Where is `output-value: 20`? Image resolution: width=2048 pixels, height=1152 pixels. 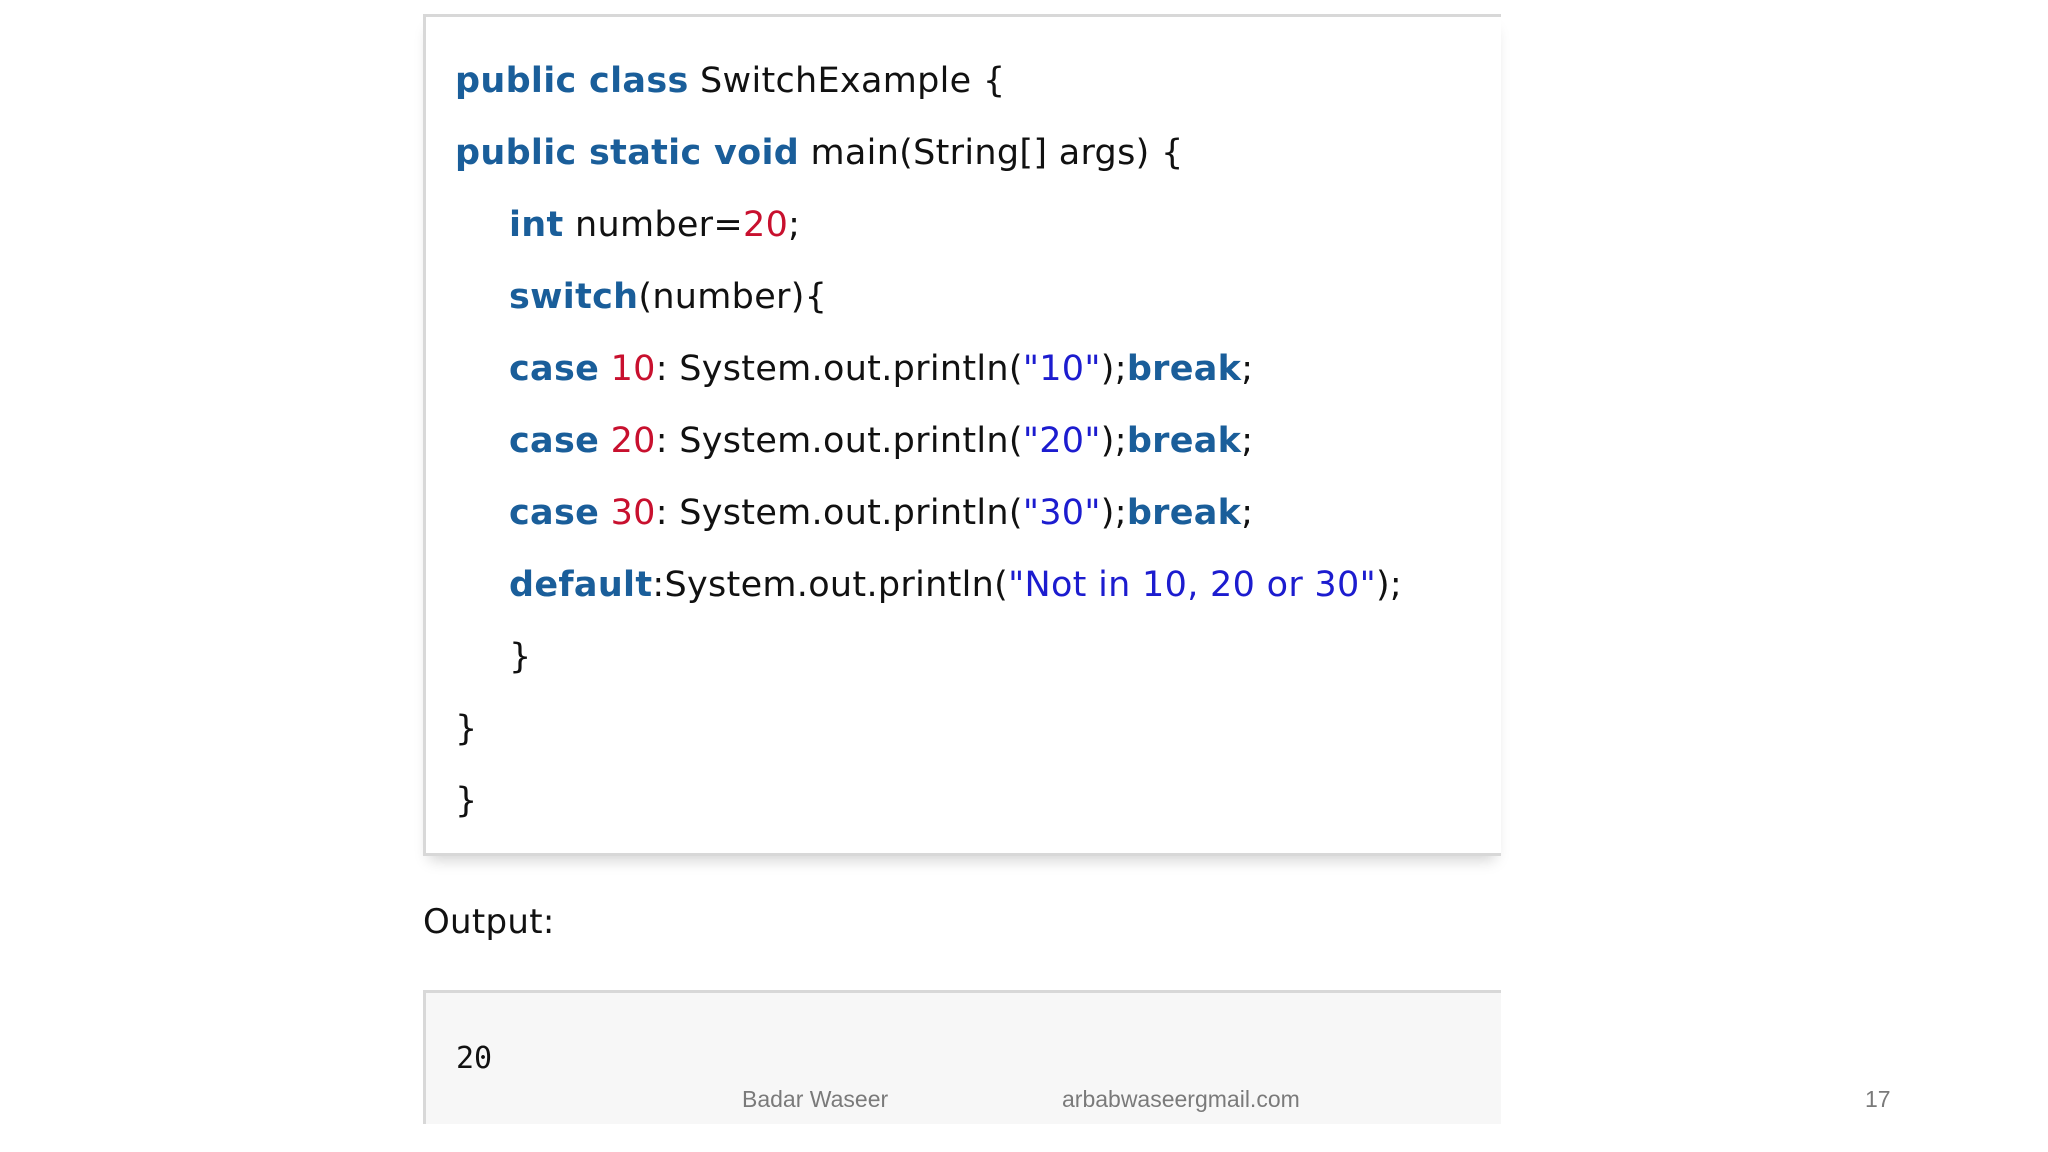
output-value: 20 is located at coordinates (474, 1058).